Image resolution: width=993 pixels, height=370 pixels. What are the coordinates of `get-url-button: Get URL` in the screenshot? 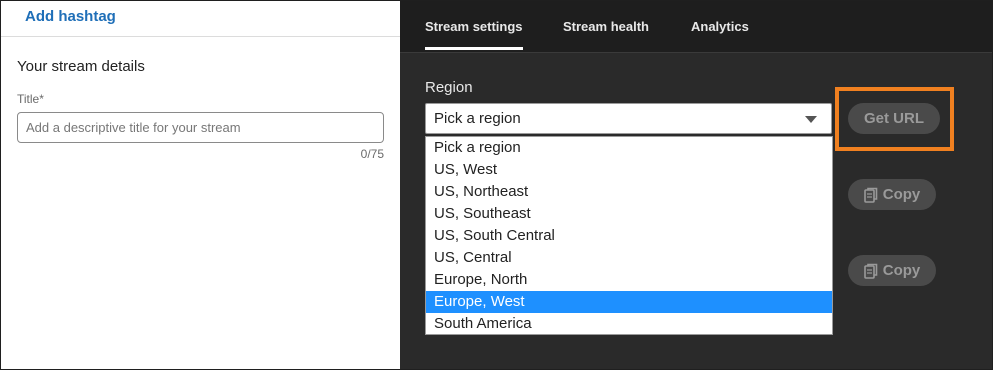 It's located at (894, 118).